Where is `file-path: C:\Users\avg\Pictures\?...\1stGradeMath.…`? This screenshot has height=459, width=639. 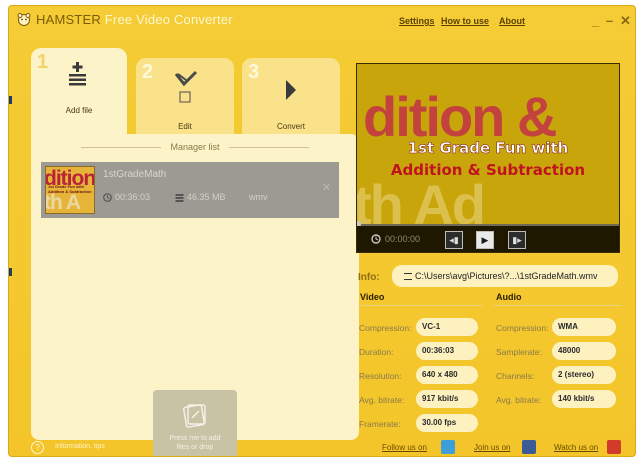 file-path: C:\Users\avg\Pictures\?...\1stGradeMath.… is located at coordinates (506, 276).